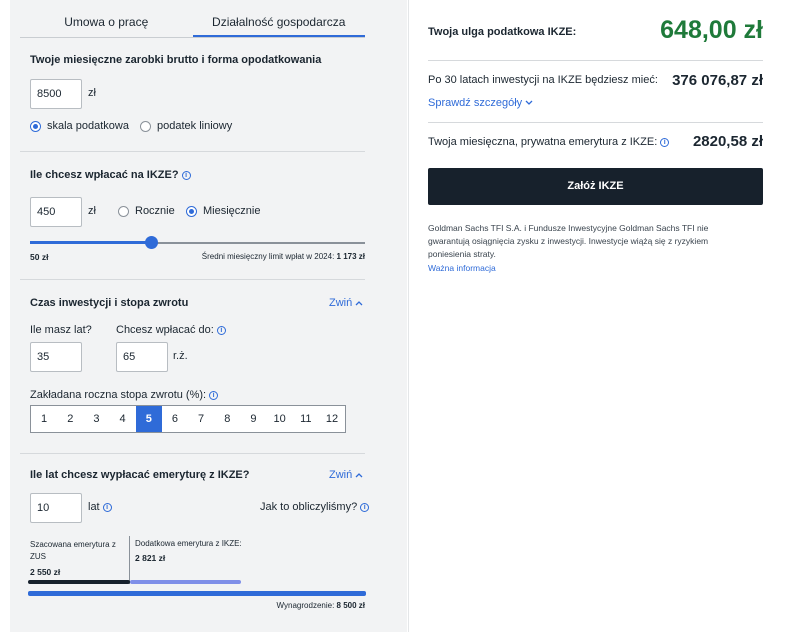  I want to click on rate-option-11: 11, so click(306, 419).